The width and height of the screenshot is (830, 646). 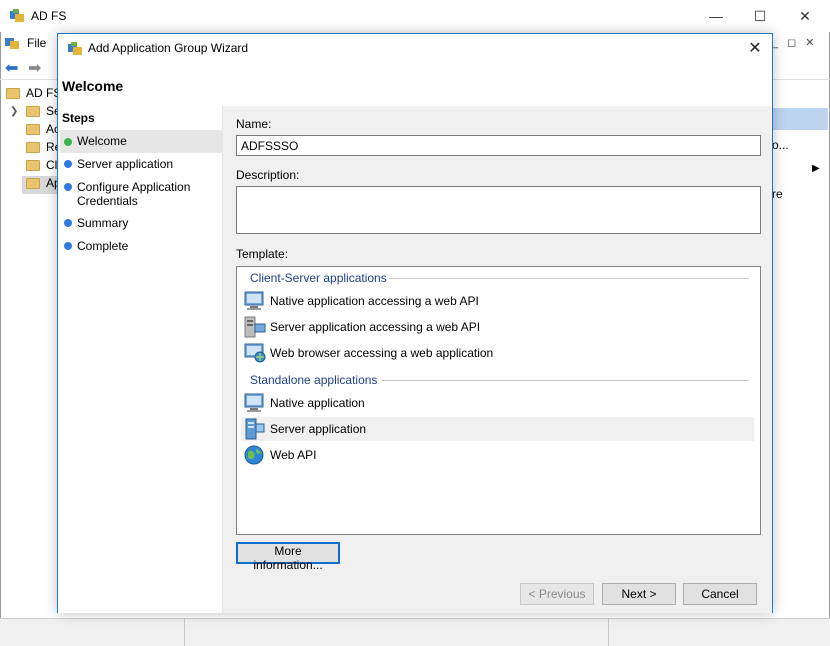 What do you see at coordinates (255, 353) in the screenshot?
I see `web-browser-icon` at bounding box center [255, 353].